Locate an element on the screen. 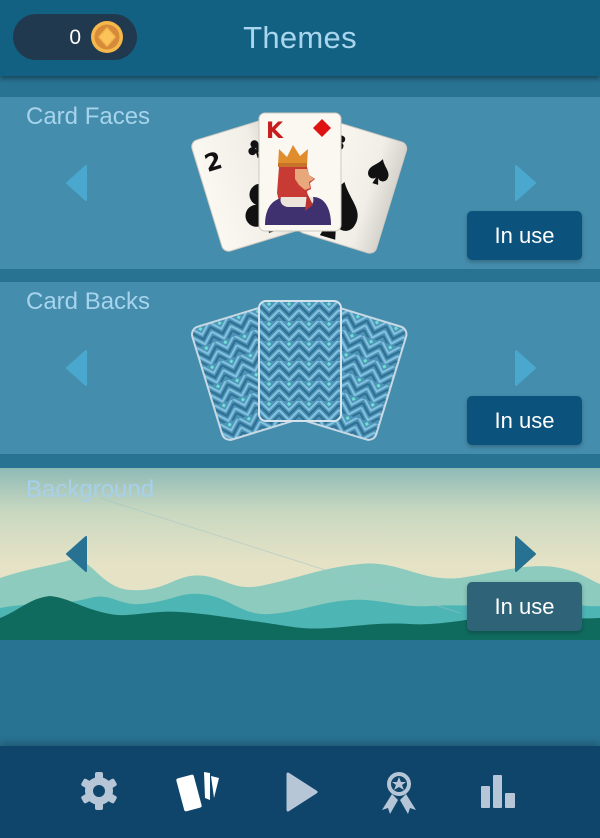 Image resolution: width=600 pixels, height=838 pixels. nav-play is located at coordinates (301, 791).